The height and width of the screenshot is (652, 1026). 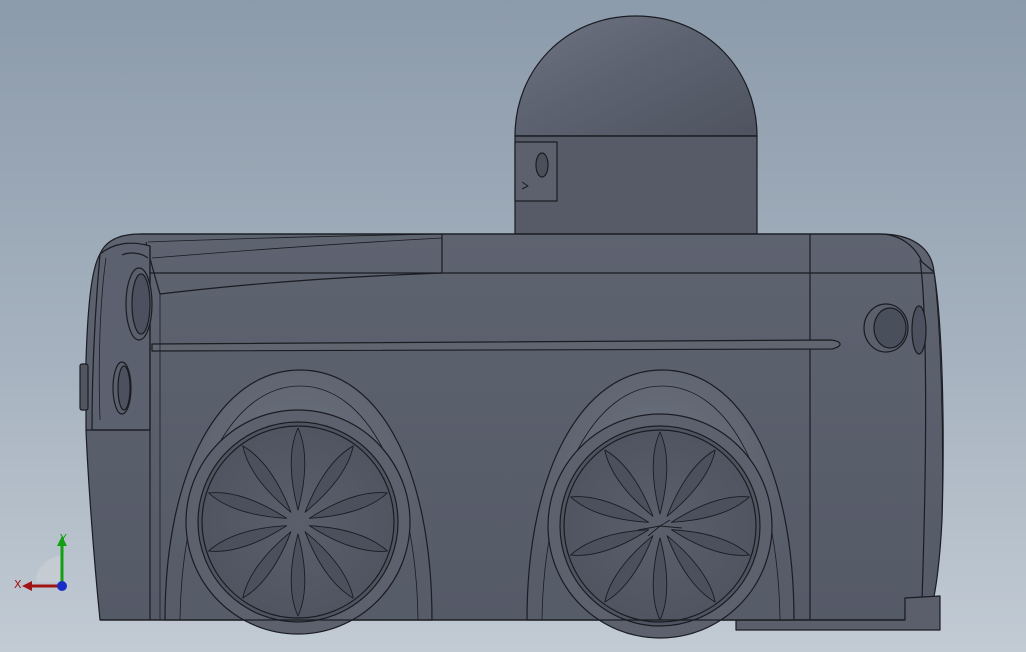 I want to click on rear-sensors, so click(x=895, y=329).